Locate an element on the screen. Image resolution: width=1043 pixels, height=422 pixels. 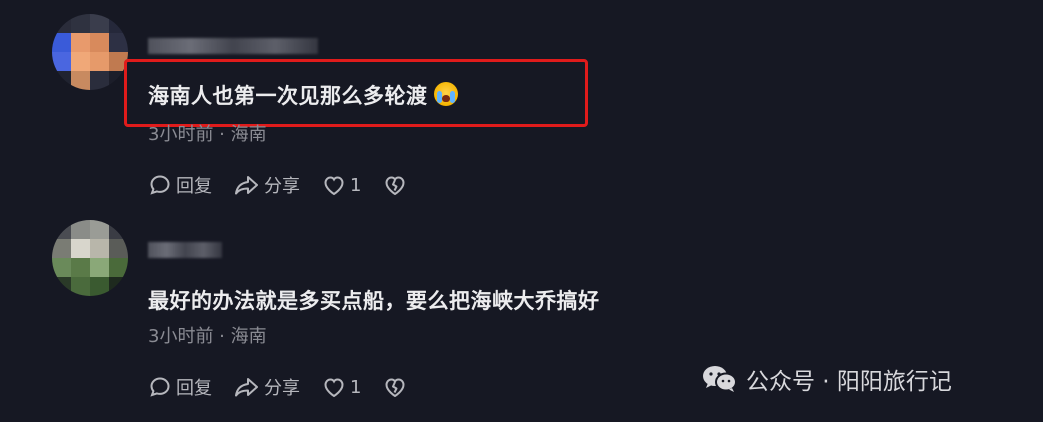
share-button: 分享 is located at coordinates (267, 387).